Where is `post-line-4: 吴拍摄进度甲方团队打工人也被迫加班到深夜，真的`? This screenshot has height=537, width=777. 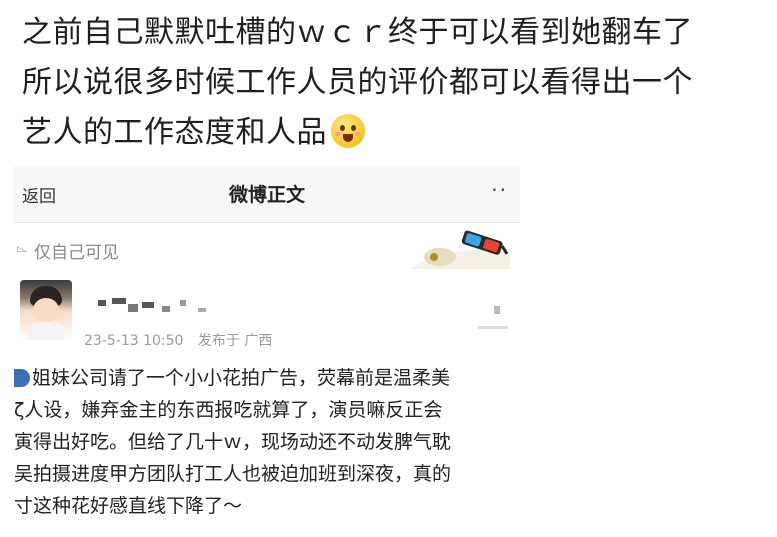 post-line-4: 吴拍摄进度甲方团队打工人也被迫加班到深夜，真的 is located at coordinates (233, 474).